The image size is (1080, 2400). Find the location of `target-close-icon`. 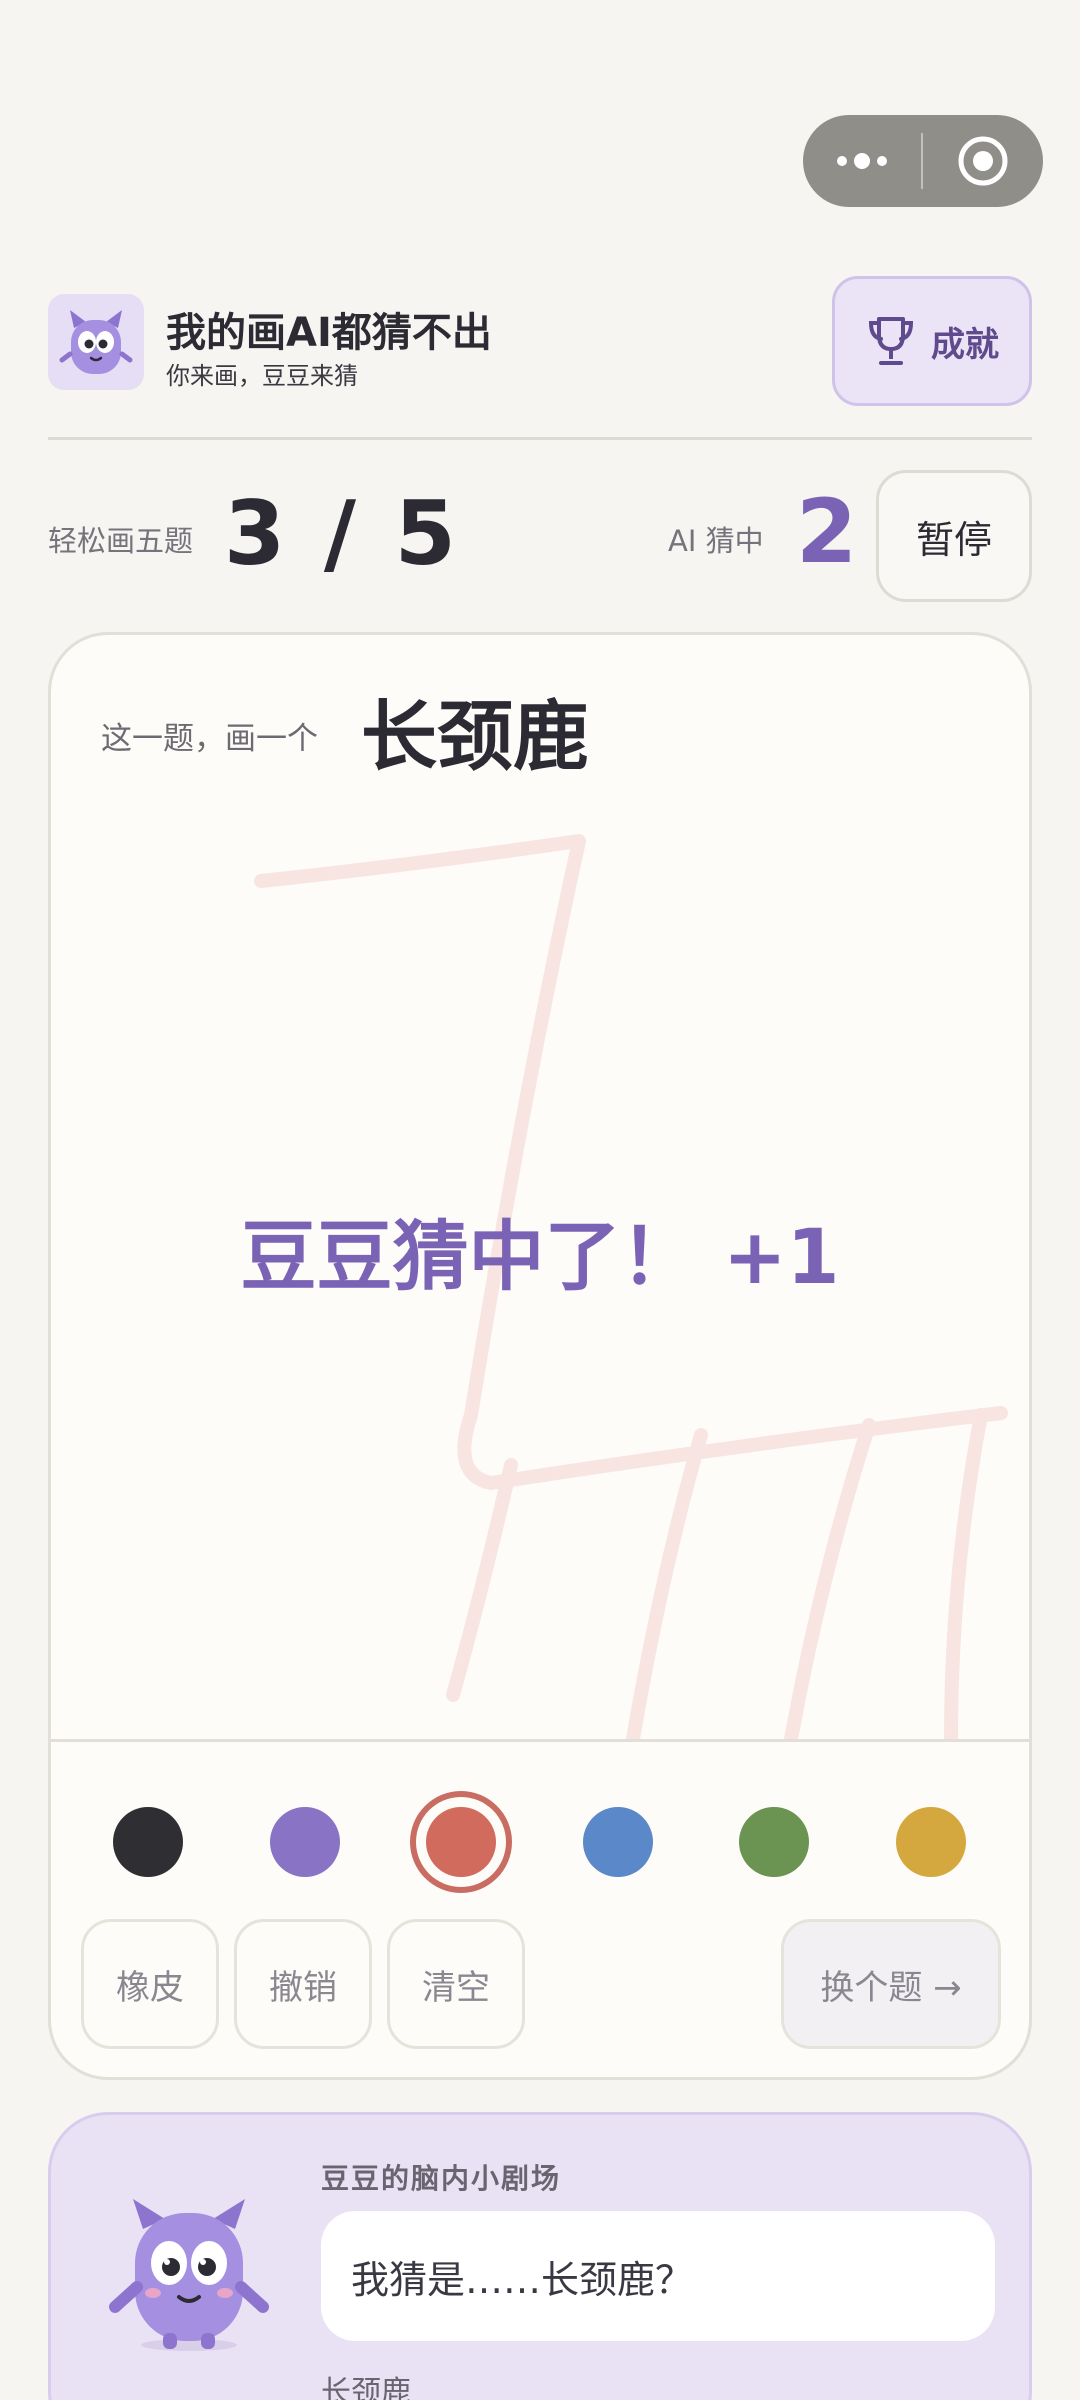

target-close-icon is located at coordinates (983, 161).